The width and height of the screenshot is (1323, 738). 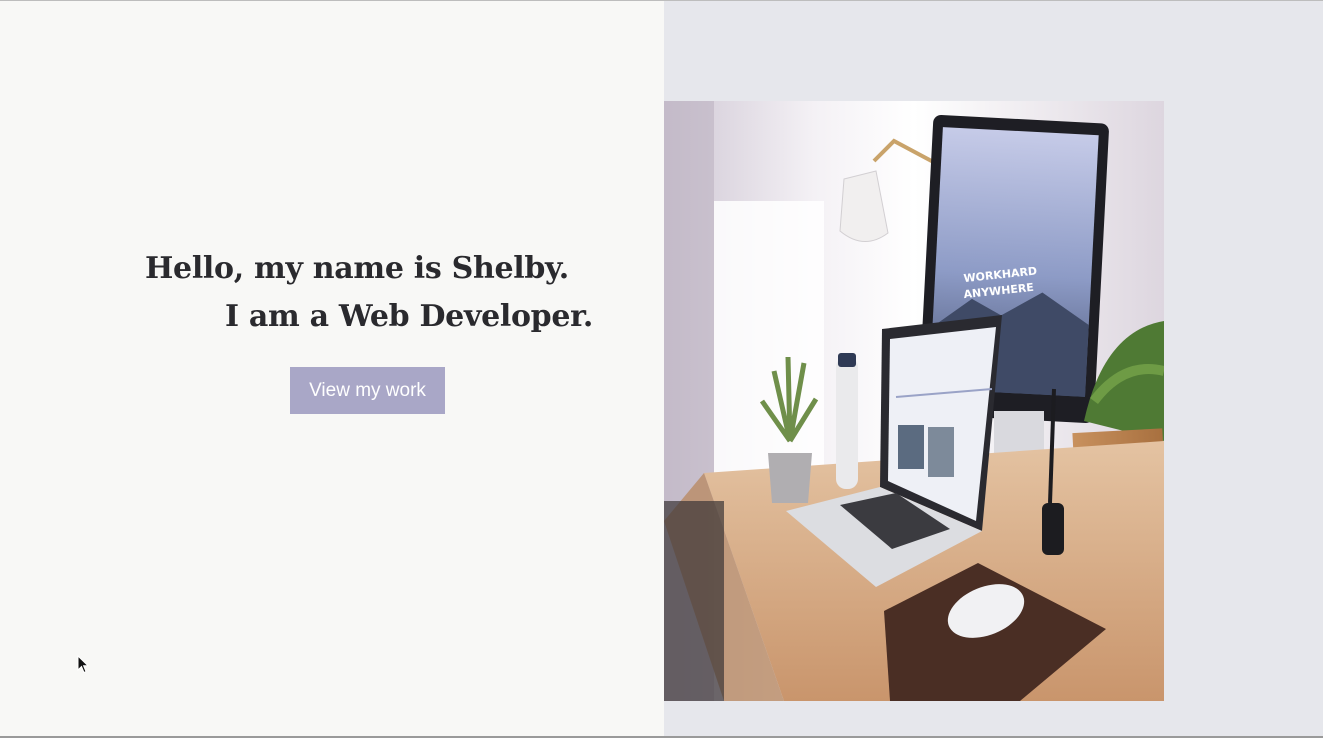 What do you see at coordinates (1053, 529) in the screenshot?
I see `pen-holder` at bounding box center [1053, 529].